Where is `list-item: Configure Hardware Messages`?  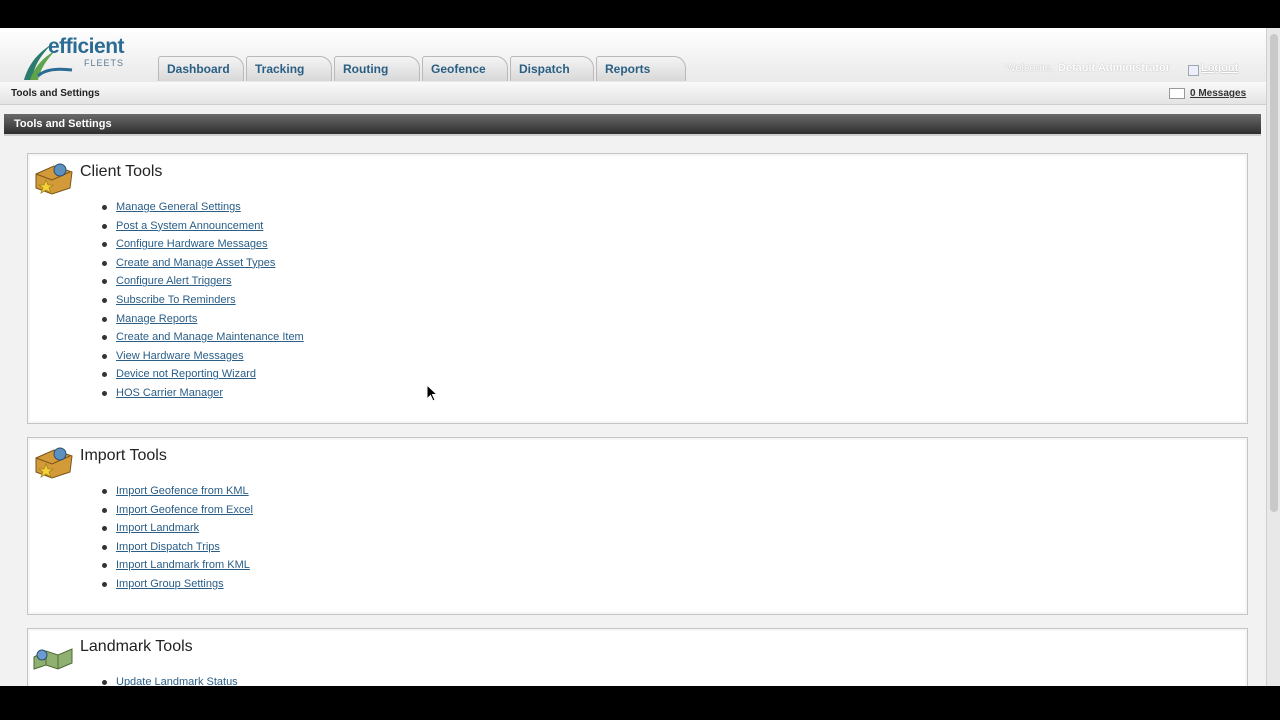
list-item: Configure Hardware Messages is located at coordinates (202, 244).